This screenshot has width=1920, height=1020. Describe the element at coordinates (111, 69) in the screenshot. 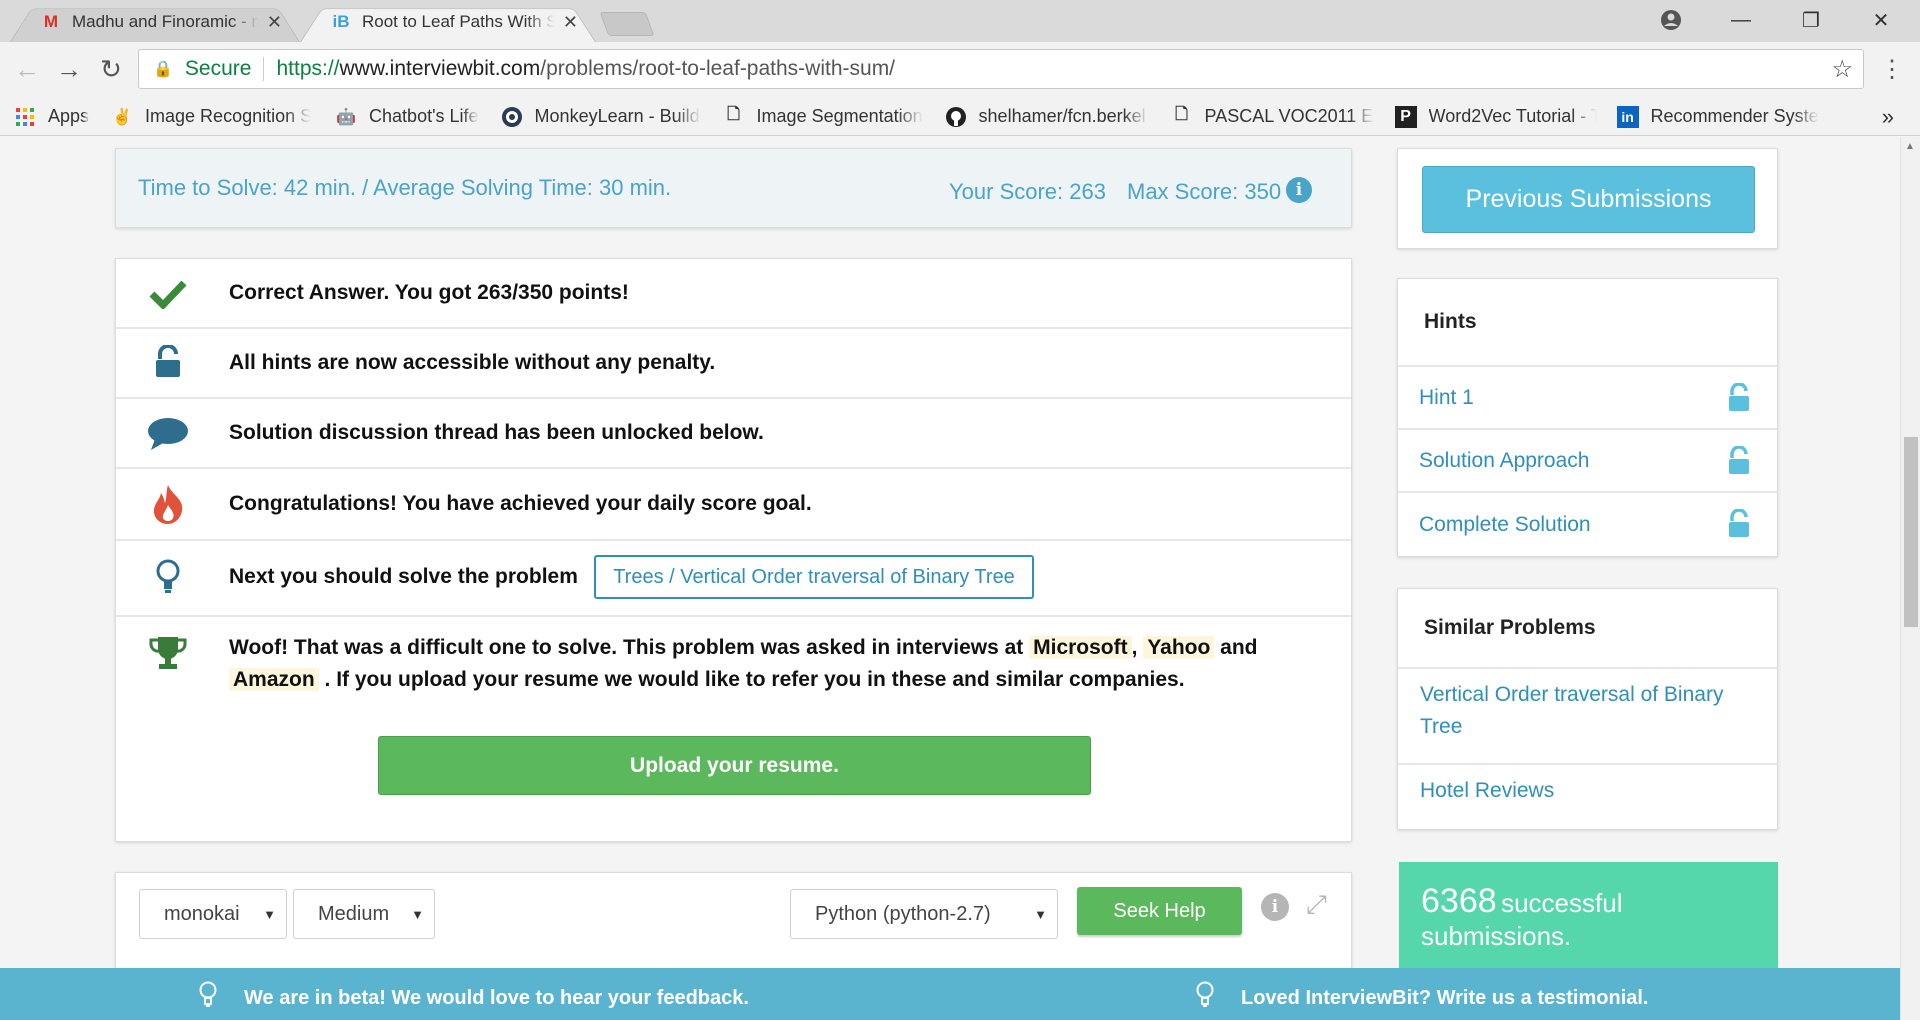

I see `reload-icon: ↻` at that location.